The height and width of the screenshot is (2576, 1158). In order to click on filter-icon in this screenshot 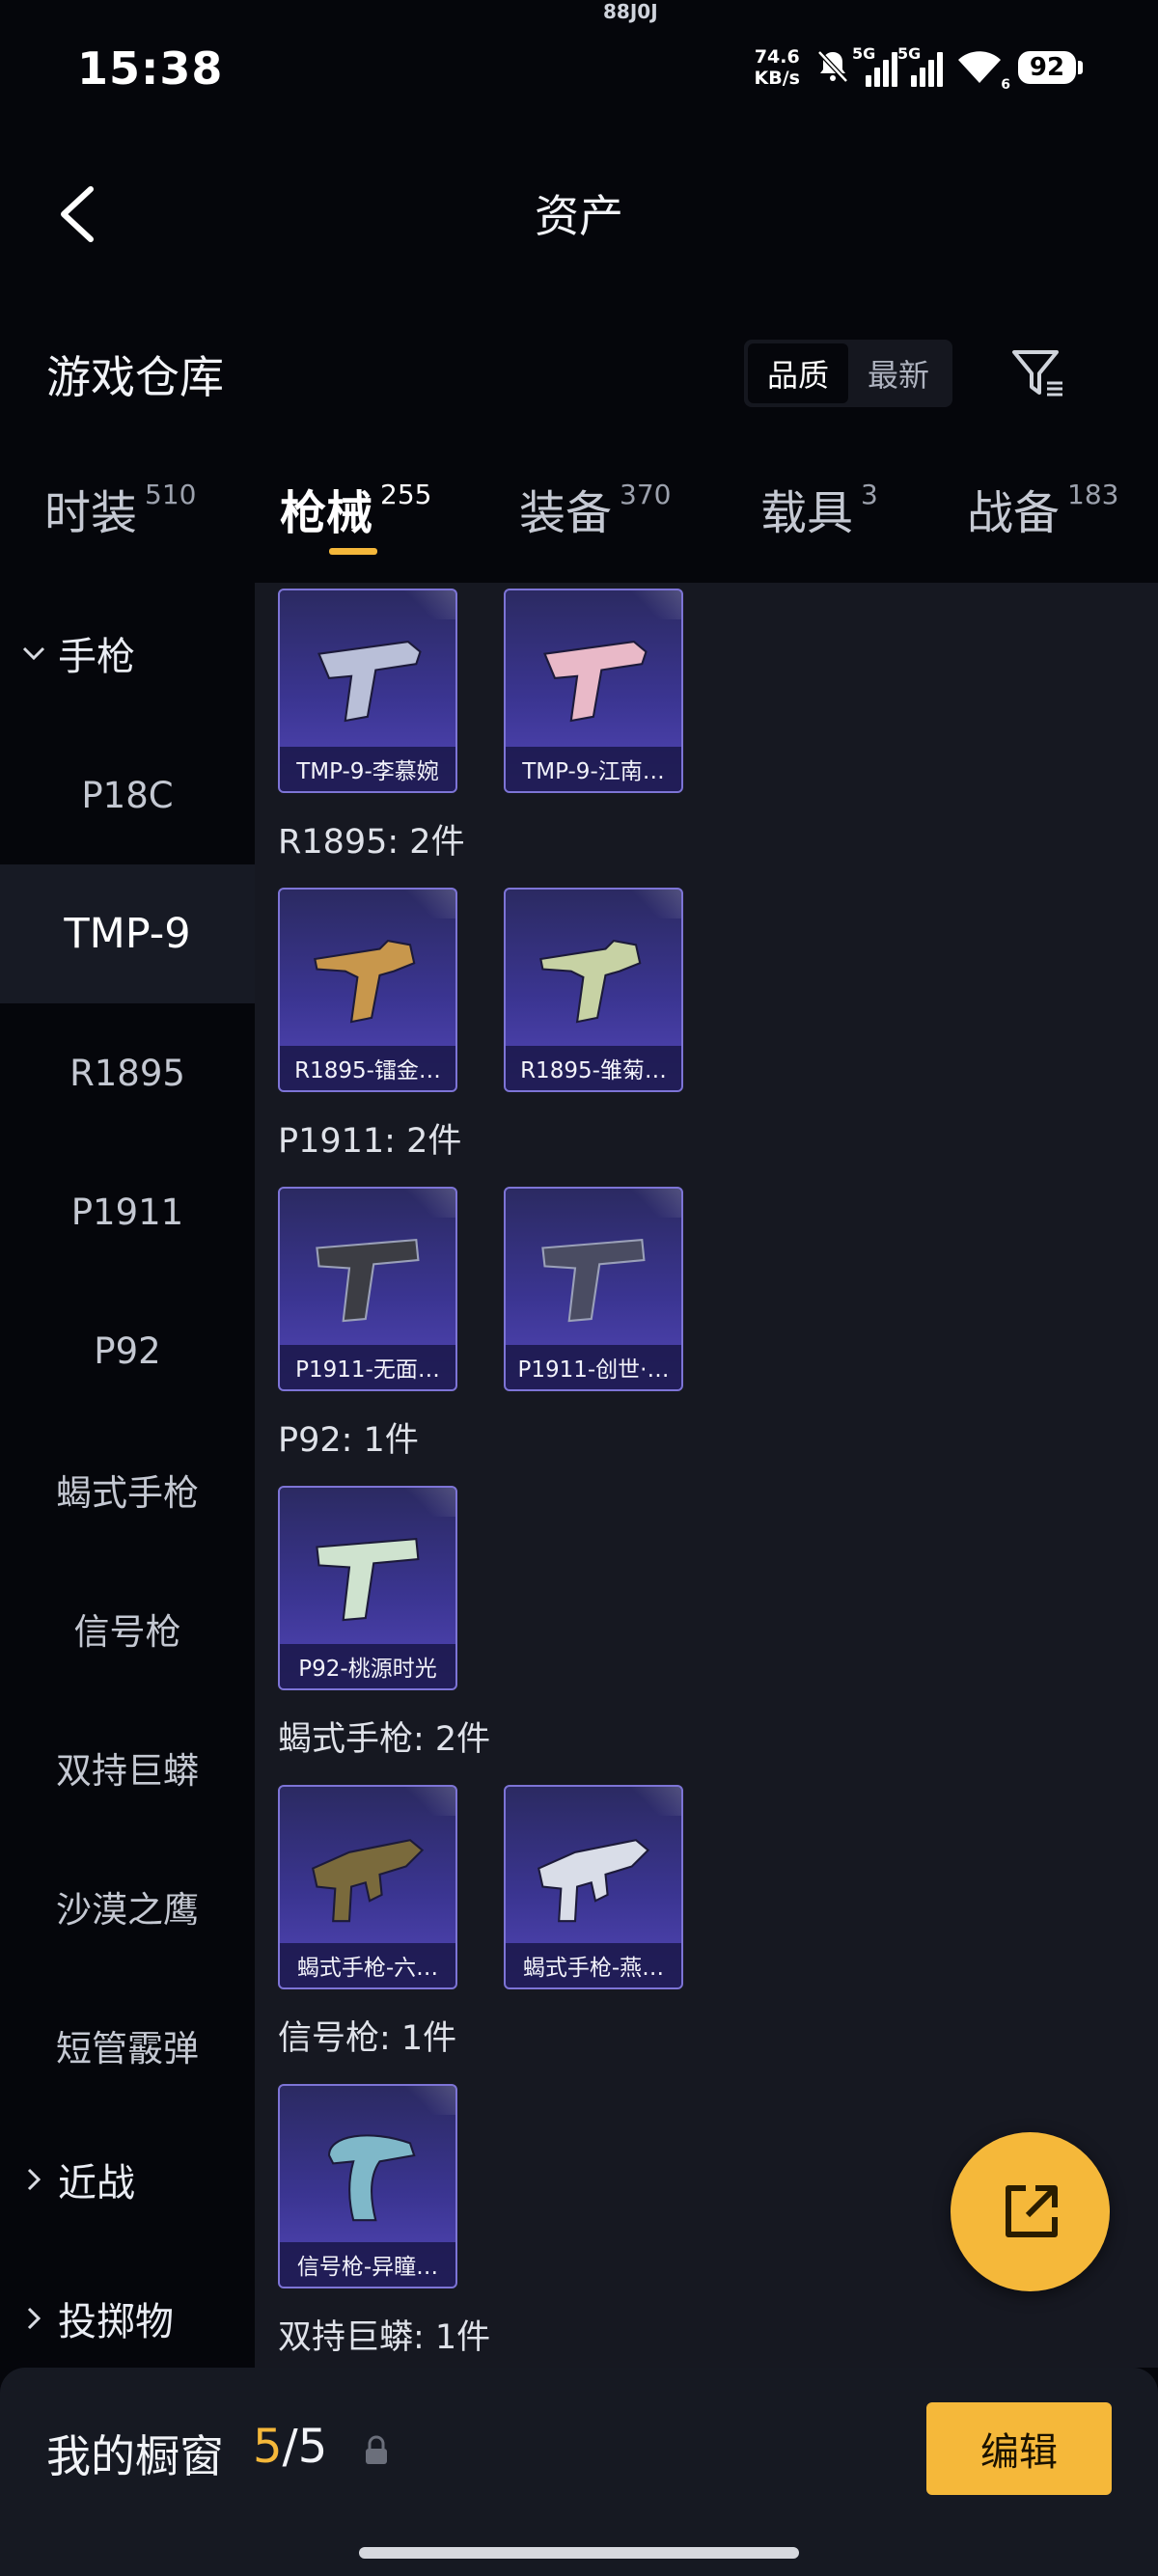, I will do `click(1037, 373)`.